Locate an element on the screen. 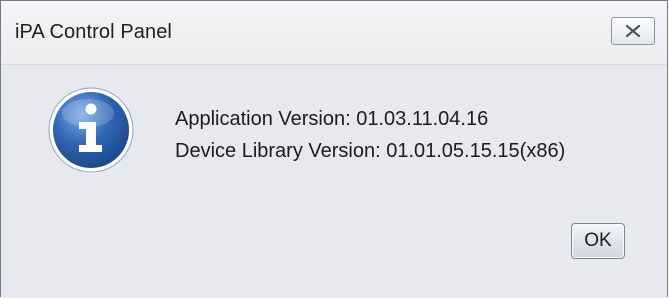  window-title: iPA Control Panel is located at coordinates (93, 32).